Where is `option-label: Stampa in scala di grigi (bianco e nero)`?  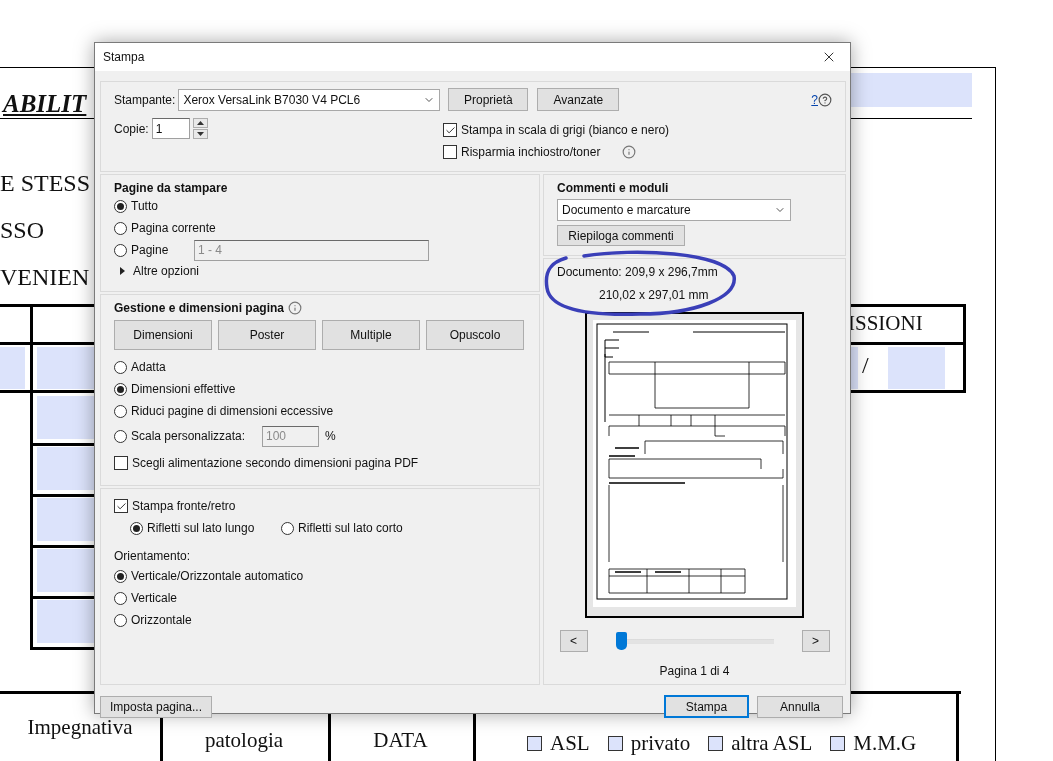
option-label: Stampa in scala di grigi (bianco e nero) is located at coordinates (565, 130).